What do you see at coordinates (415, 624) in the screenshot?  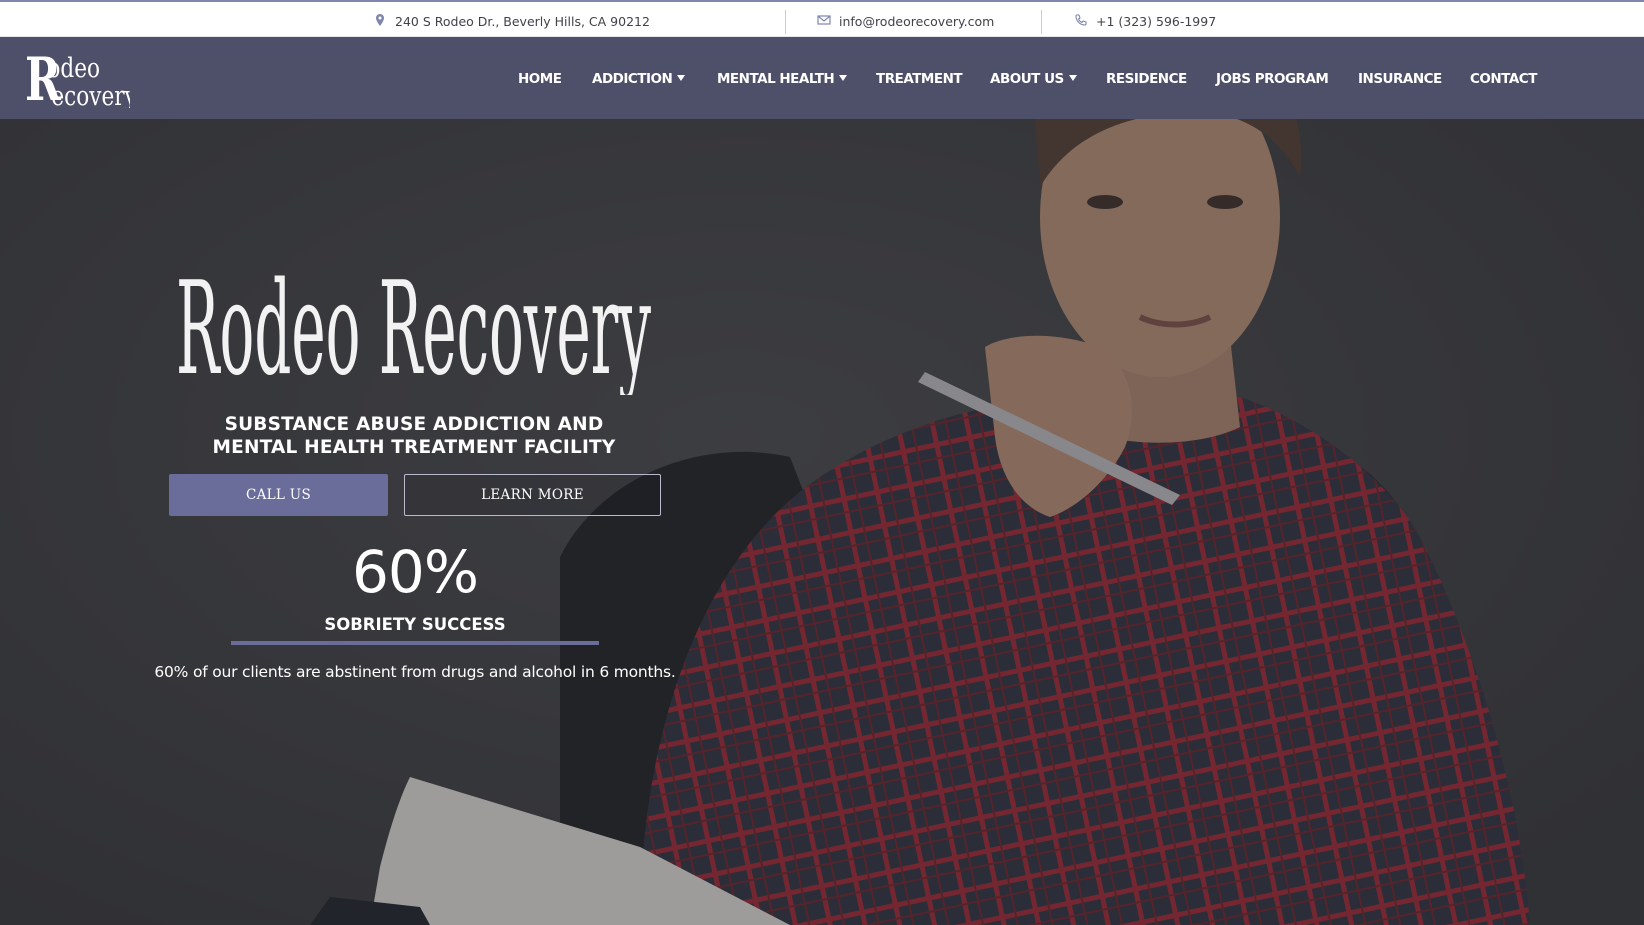 I see `stat-label: SOBRIETY SUCCESS` at bounding box center [415, 624].